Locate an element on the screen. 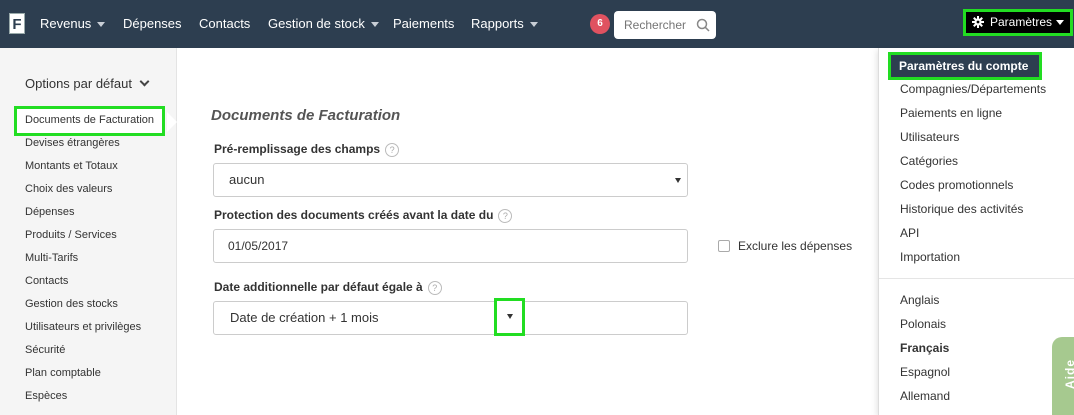 This screenshot has height=415, width=1074. nav-contacts: Contacts is located at coordinates (224, 24).